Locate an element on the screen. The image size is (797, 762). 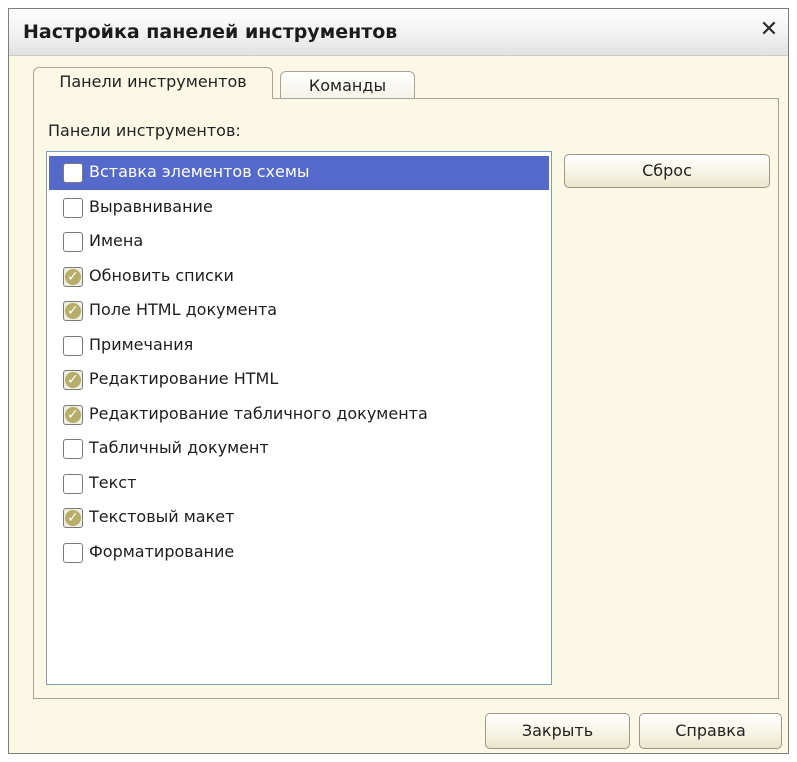
list-item: ✓ Редактирование табличного документа is located at coordinates (299, 415).